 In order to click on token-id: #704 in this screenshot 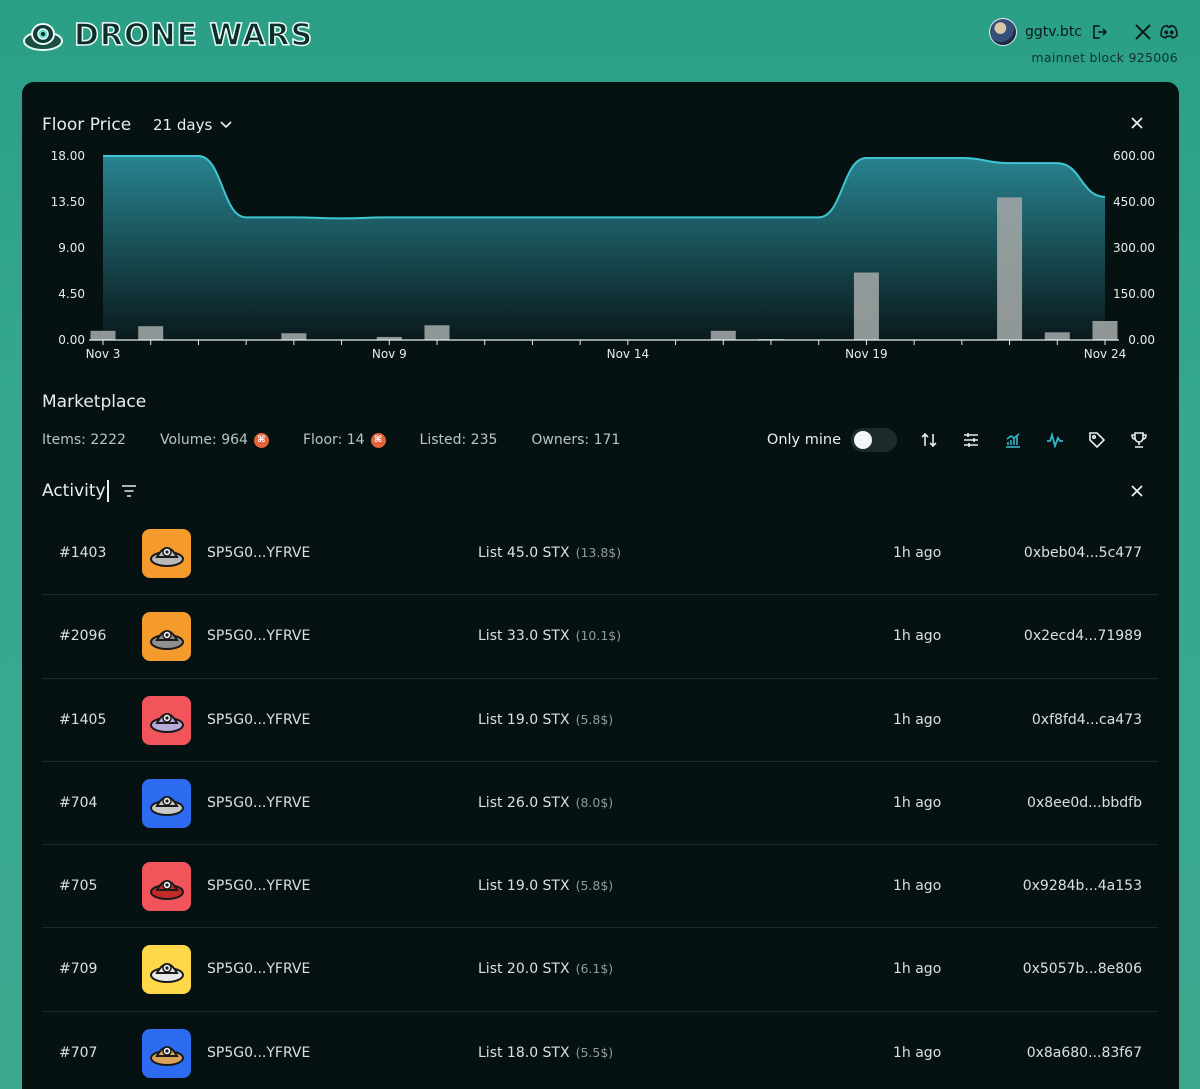, I will do `click(78, 803)`.